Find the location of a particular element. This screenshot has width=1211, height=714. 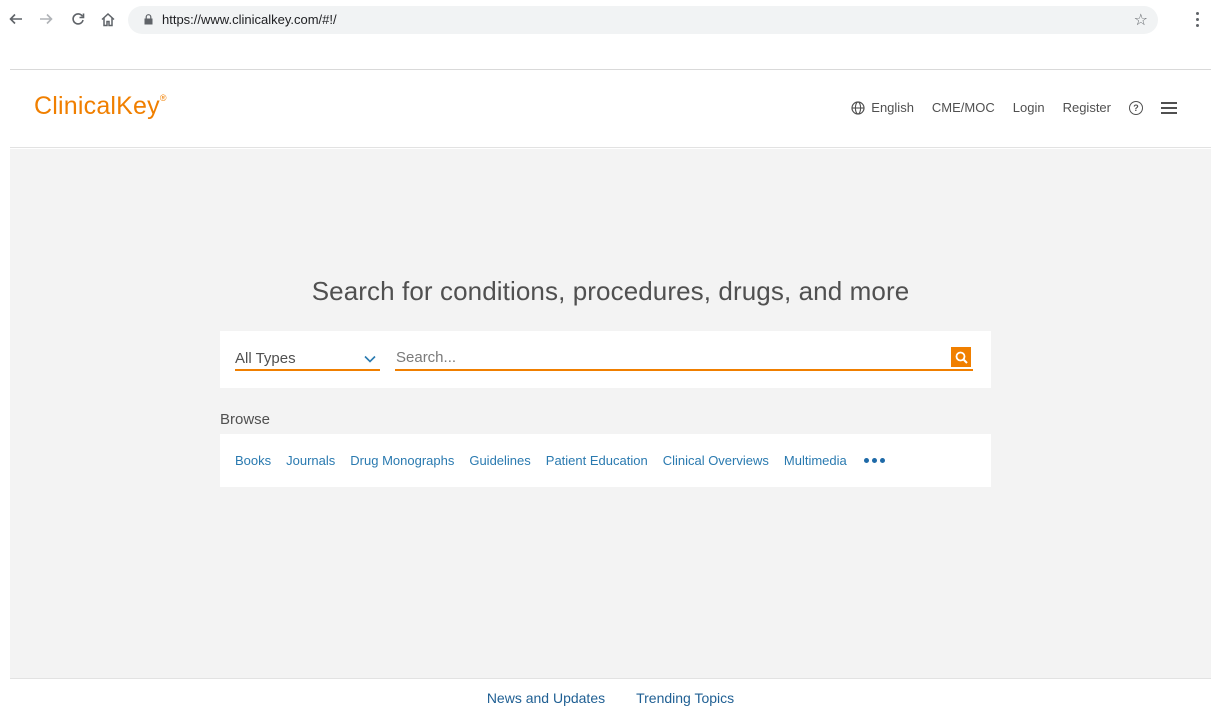

help-button: ? is located at coordinates (1136, 107).